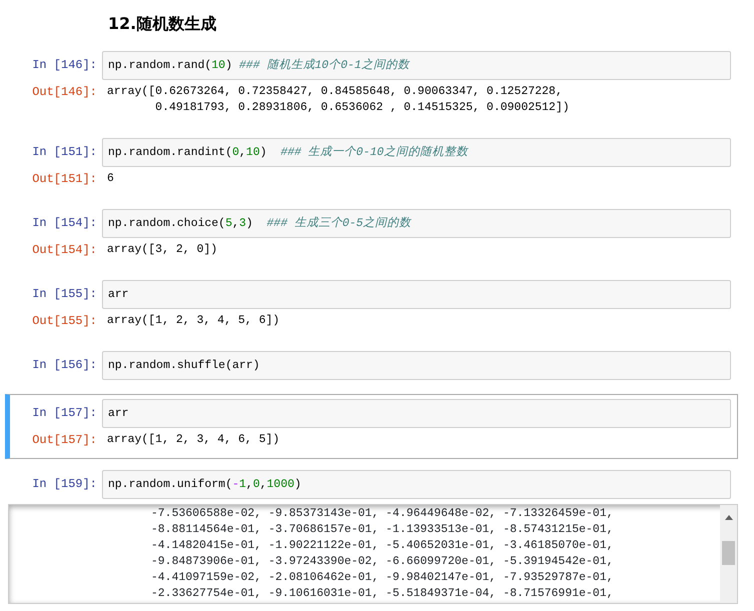 The height and width of the screenshot is (611, 754). Describe the element at coordinates (64, 250) in the screenshot. I see `output-prompt: Out[154]:` at that location.